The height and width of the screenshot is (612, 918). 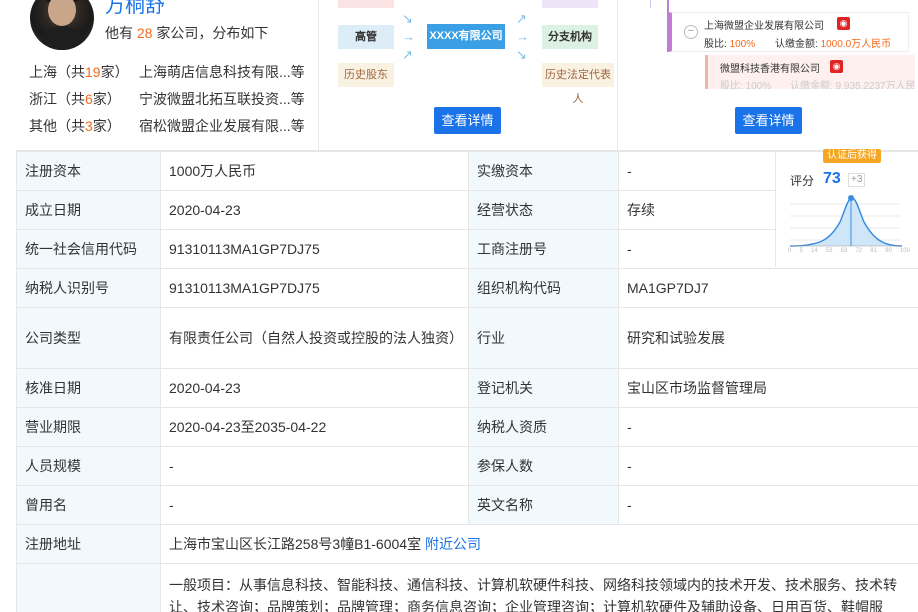 What do you see at coordinates (314, 505) in the screenshot?
I see `value-former-name: -` at bounding box center [314, 505].